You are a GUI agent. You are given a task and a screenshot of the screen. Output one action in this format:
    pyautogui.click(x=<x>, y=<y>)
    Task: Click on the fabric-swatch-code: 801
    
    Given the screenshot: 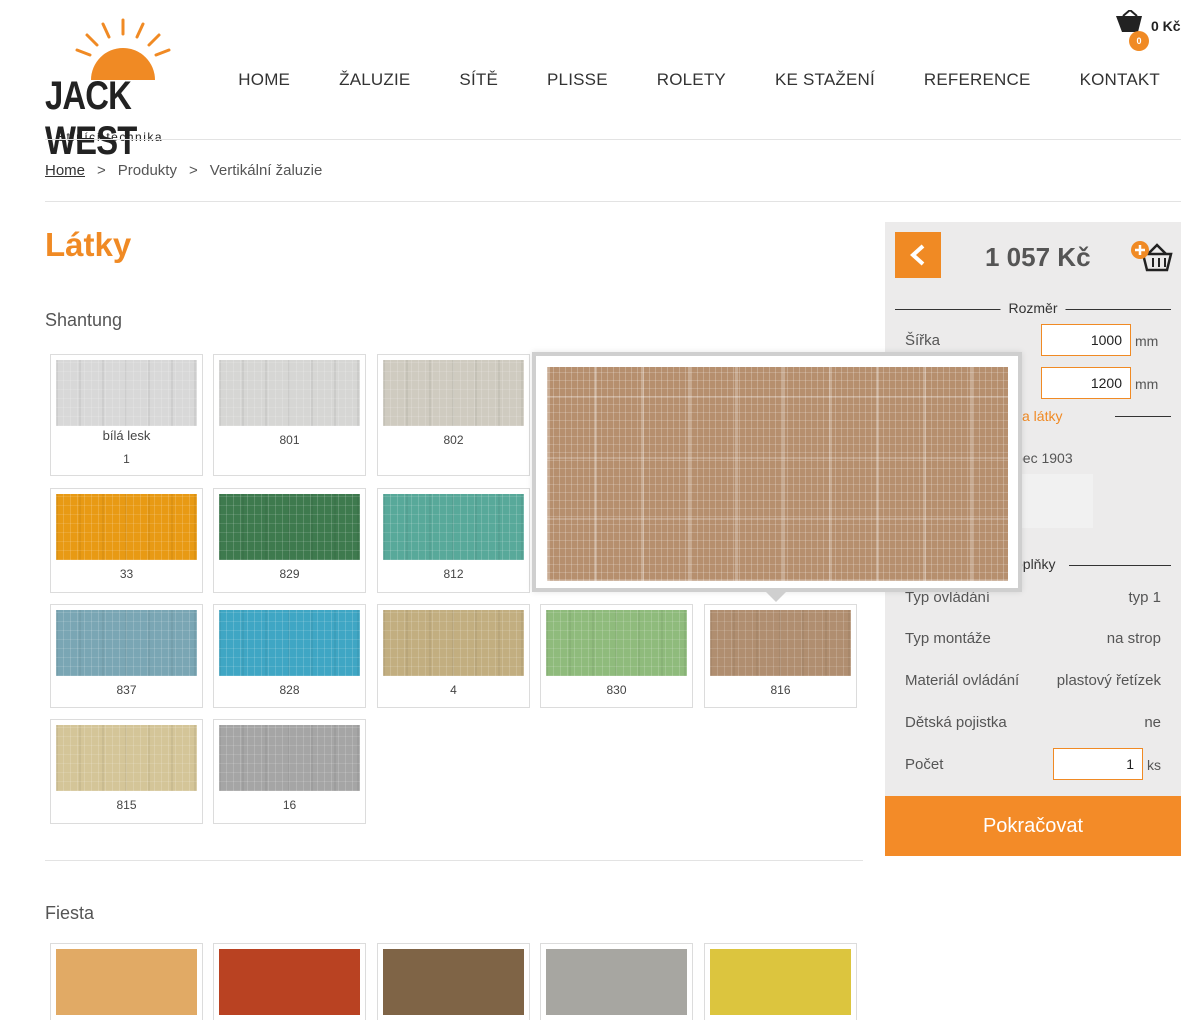 What is the action you would take?
    pyautogui.click(x=289, y=440)
    